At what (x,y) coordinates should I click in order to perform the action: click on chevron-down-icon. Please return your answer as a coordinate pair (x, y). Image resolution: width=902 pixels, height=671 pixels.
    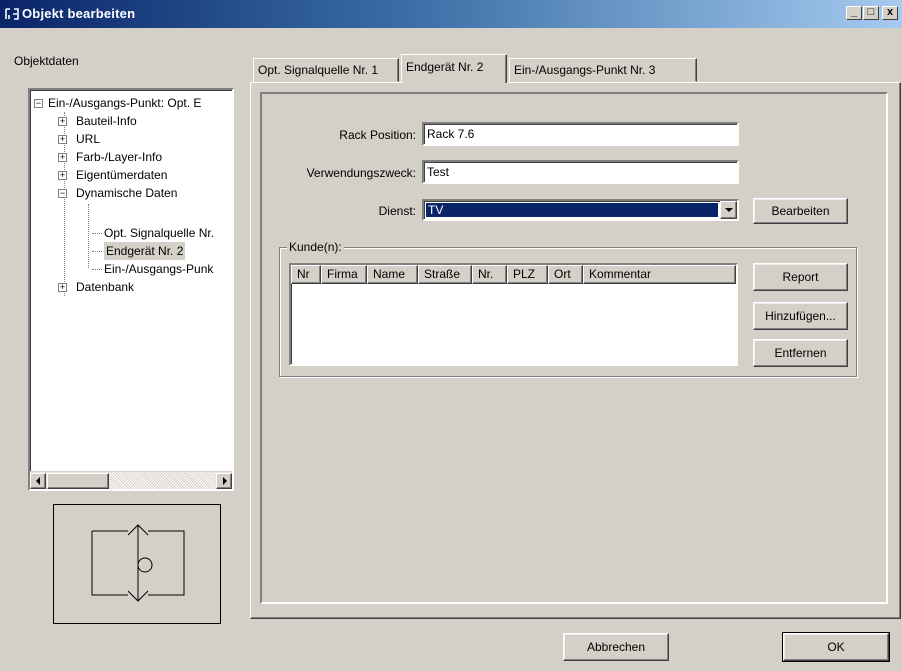
    Looking at the image, I should click on (729, 210).